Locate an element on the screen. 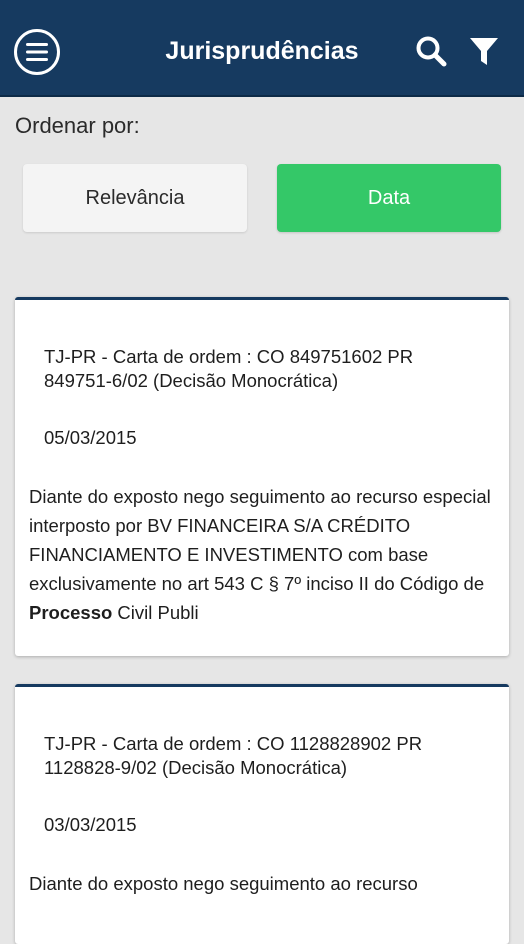  filter-funnel-icon is located at coordinates (484, 51).